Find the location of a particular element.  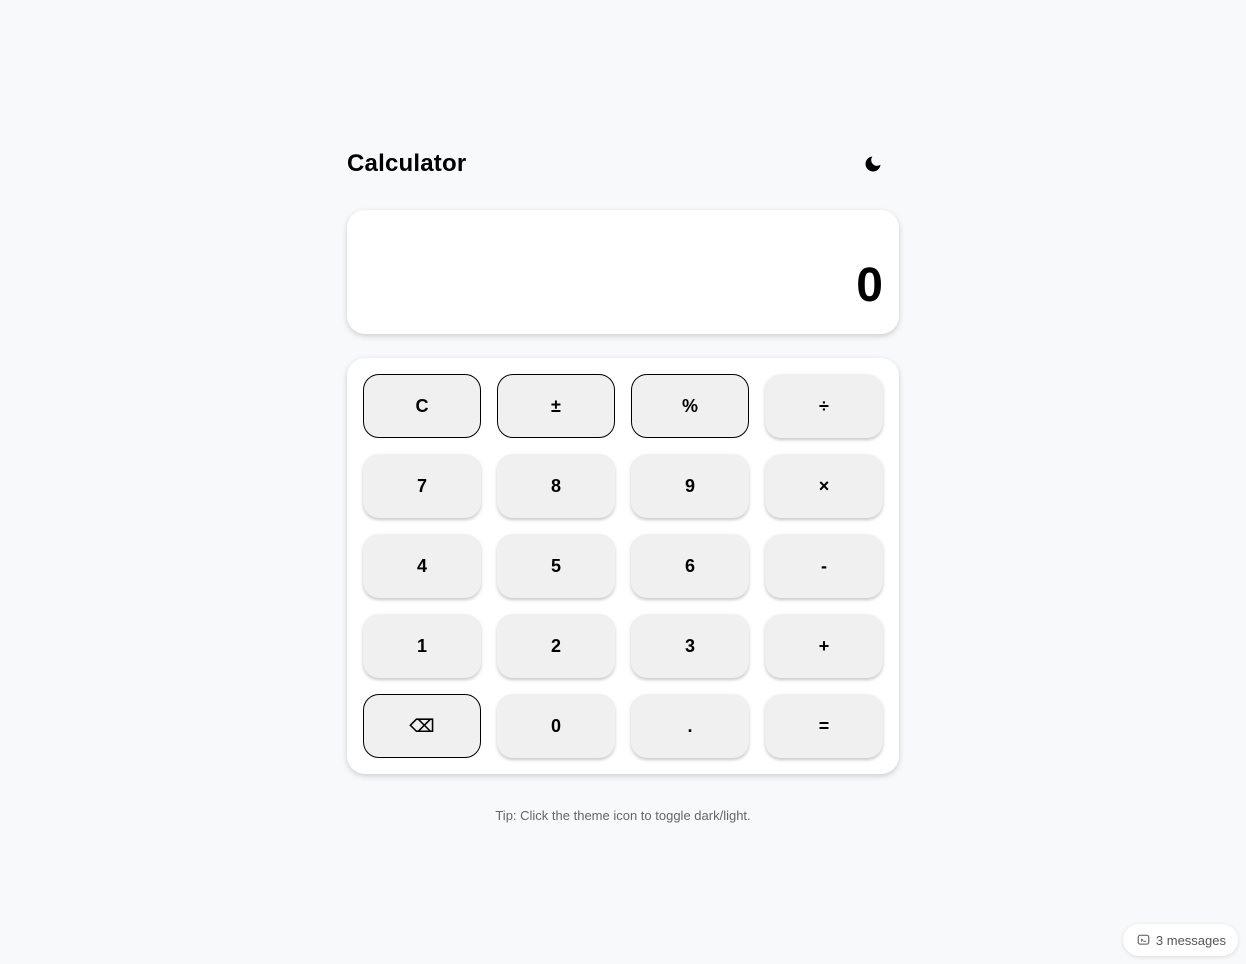

digit-6-button: 6 is located at coordinates (690, 566).